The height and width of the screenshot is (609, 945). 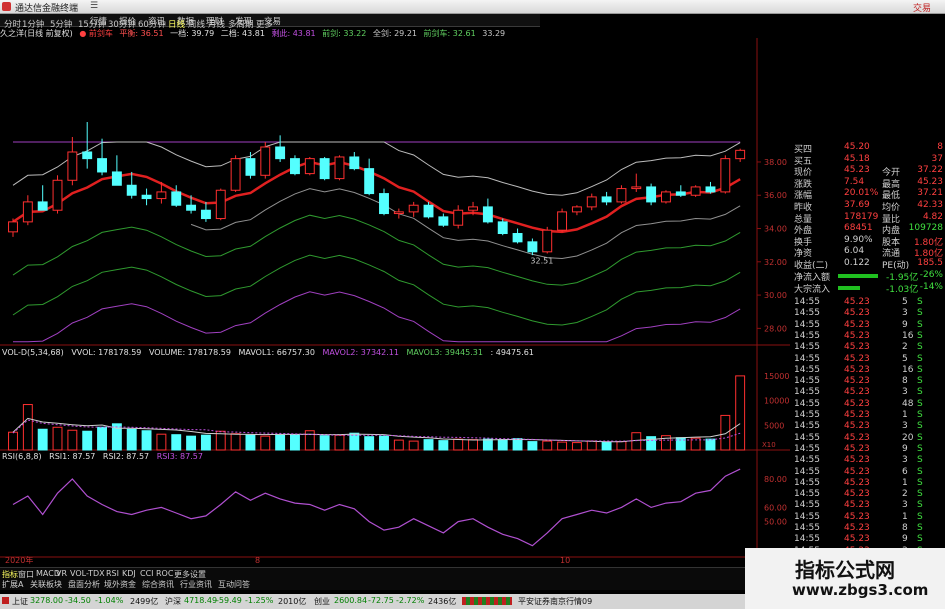 What do you see at coordinates (46, 584) in the screenshot?
I see `extension-tab-1: 关联板块` at bounding box center [46, 584].